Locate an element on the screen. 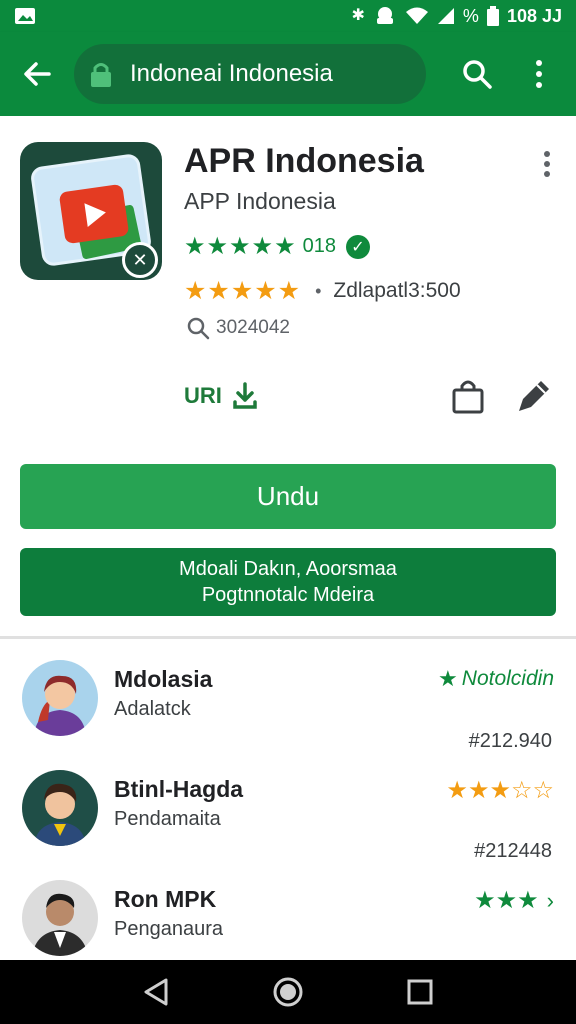  system-nav-bar is located at coordinates (288, 992).